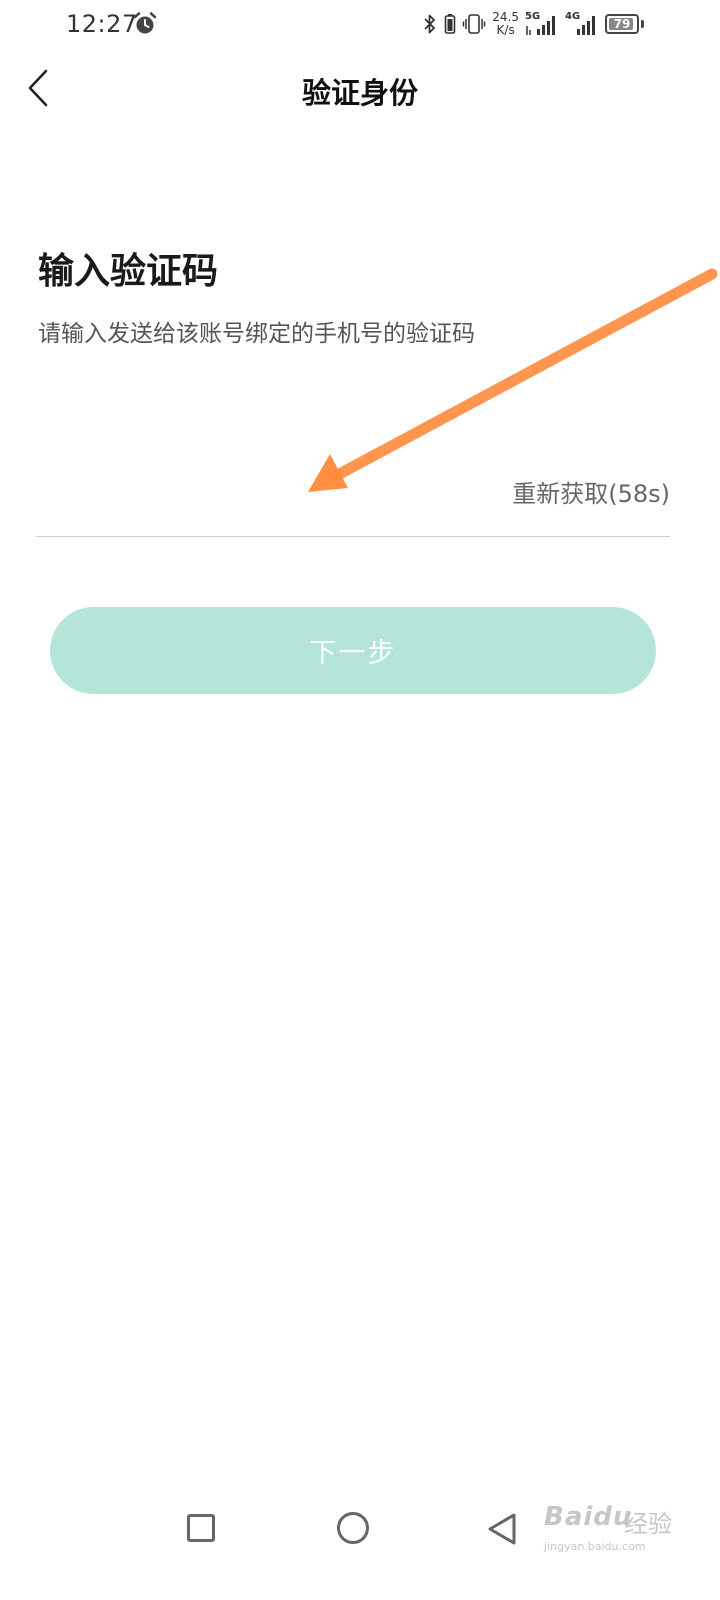 Image resolution: width=720 pixels, height=1600 pixels. Describe the element at coordinates (360, 24) in the screenshot. I see `status-bar: 12:27 24.5 K/s 5G 4G 79` at that location.